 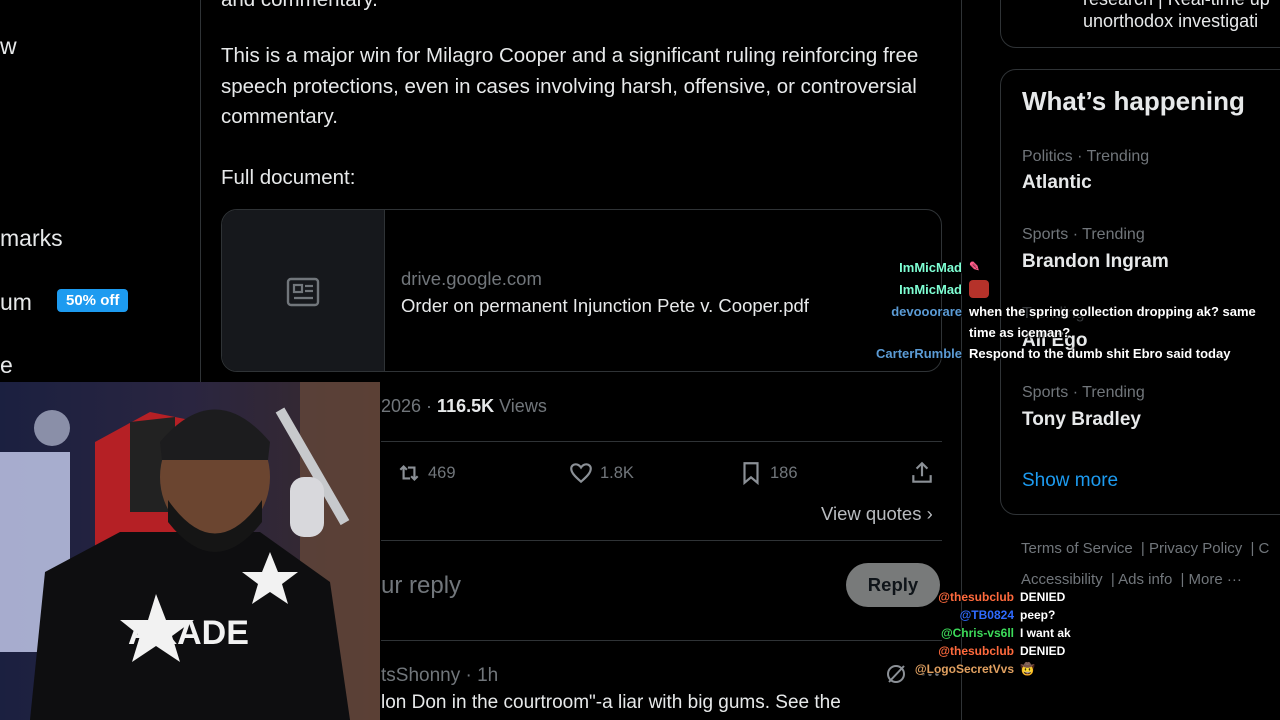 What do you see at coordinates (919, 353) in the screenshot?
I see `chat-username: CarterRumble` at bounding box center [919, 353].